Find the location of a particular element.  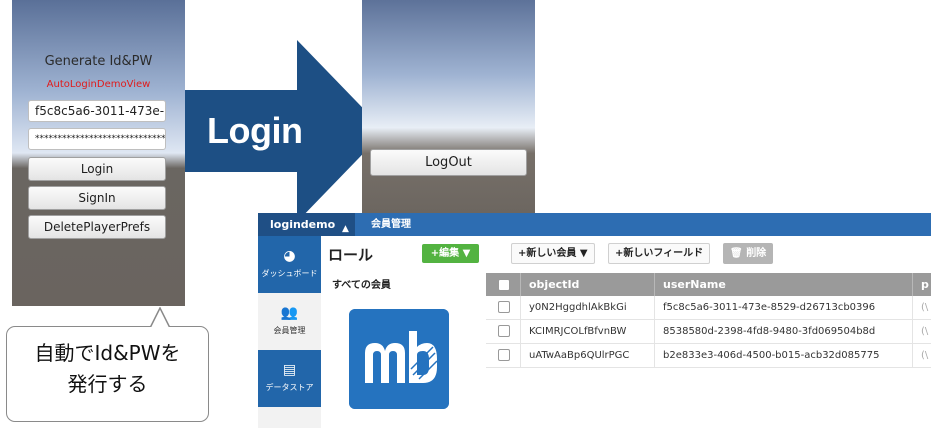

cell-objectid: uATwAaBp6QUlrPGC is located at coordinates (588, 355).